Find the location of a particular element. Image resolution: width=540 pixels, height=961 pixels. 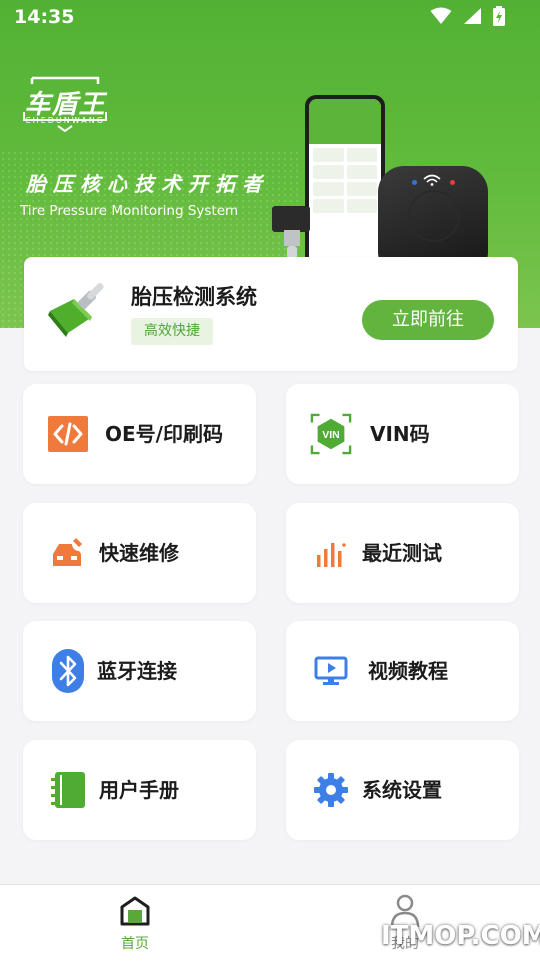

menu-tile-recent-tests: 最近测试 is located at coordinates (402, 553).